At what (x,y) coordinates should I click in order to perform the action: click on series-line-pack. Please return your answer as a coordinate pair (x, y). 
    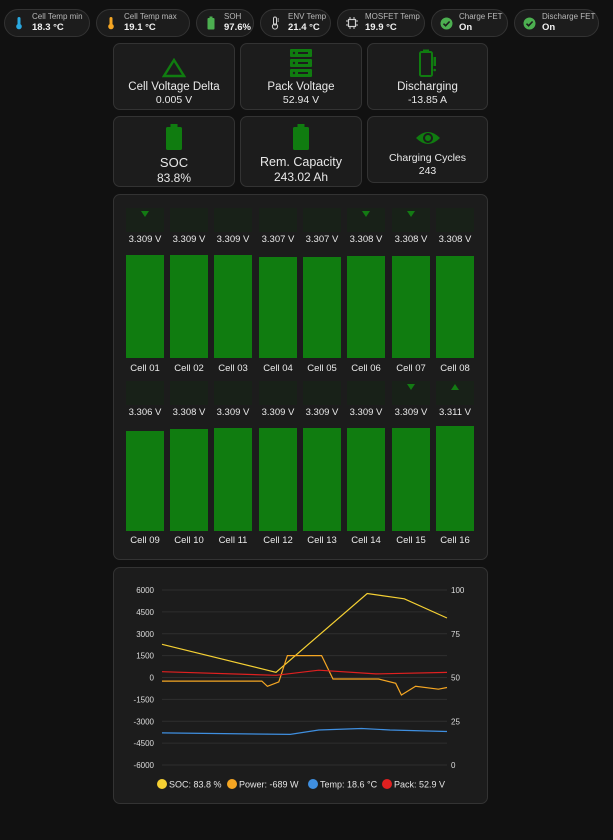
    Looking at the image, I should click on (304, 672).